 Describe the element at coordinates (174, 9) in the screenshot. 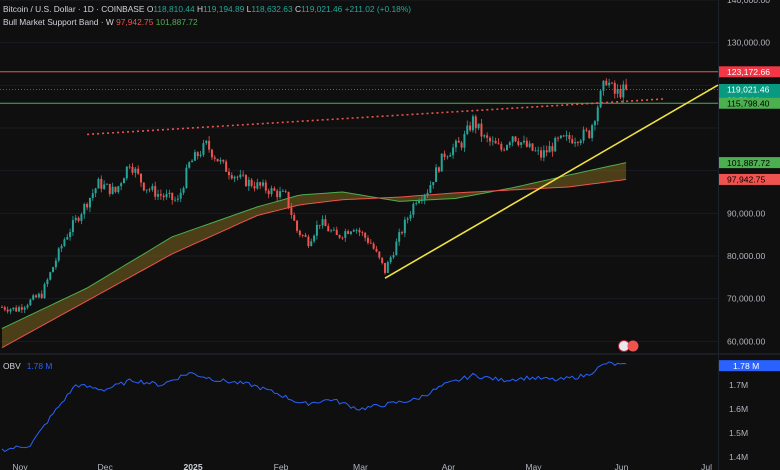

I see `open-value: 118,810.44` at that location.